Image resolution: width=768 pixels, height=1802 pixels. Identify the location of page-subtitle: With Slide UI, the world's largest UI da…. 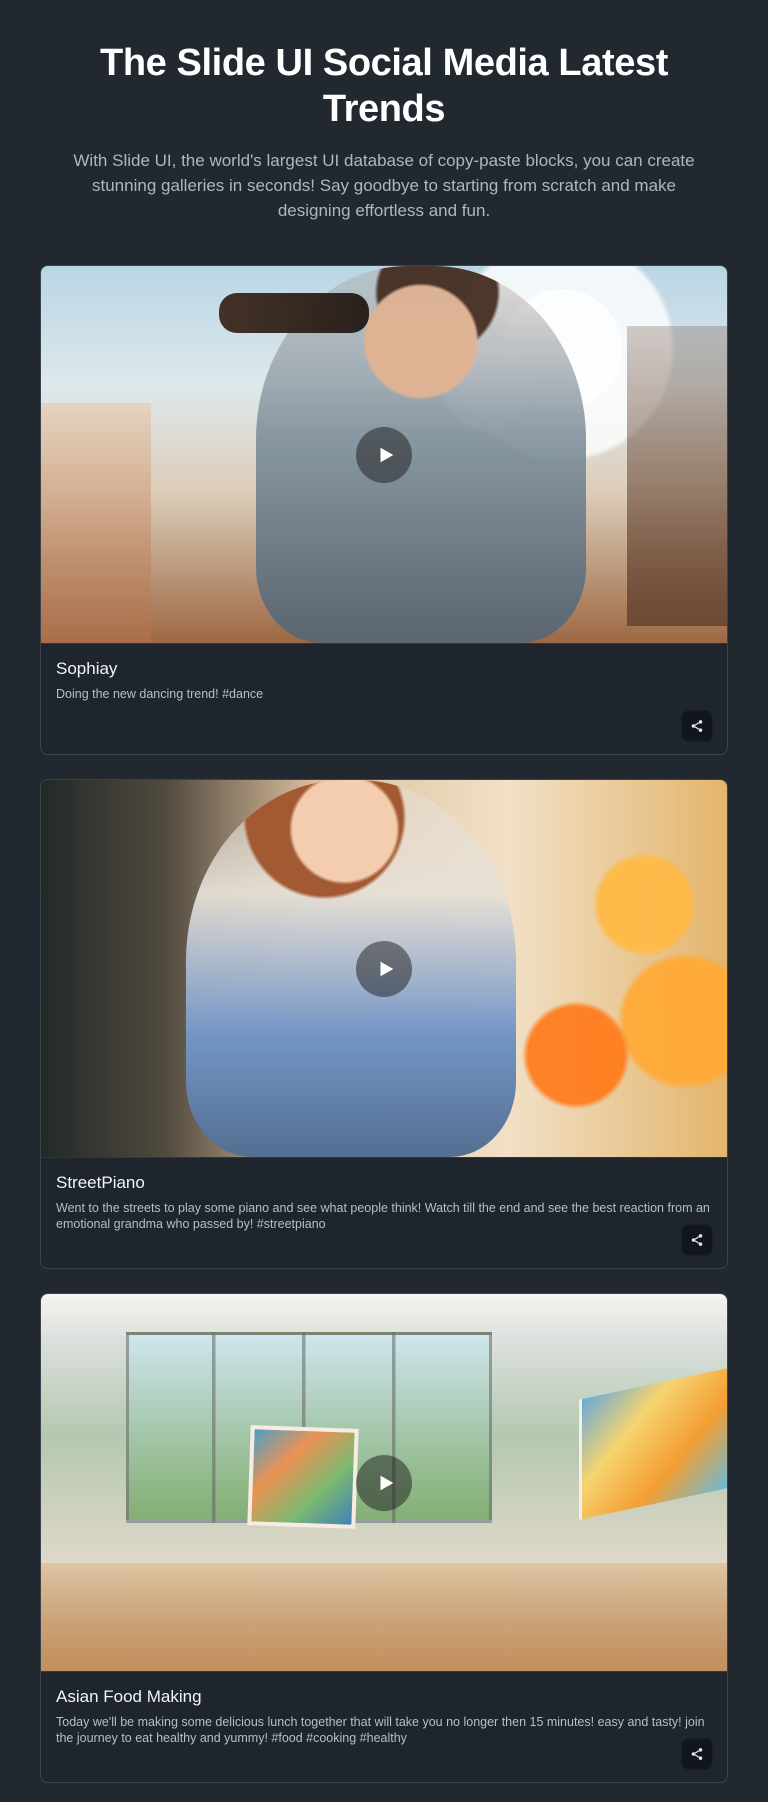
(384, 185).